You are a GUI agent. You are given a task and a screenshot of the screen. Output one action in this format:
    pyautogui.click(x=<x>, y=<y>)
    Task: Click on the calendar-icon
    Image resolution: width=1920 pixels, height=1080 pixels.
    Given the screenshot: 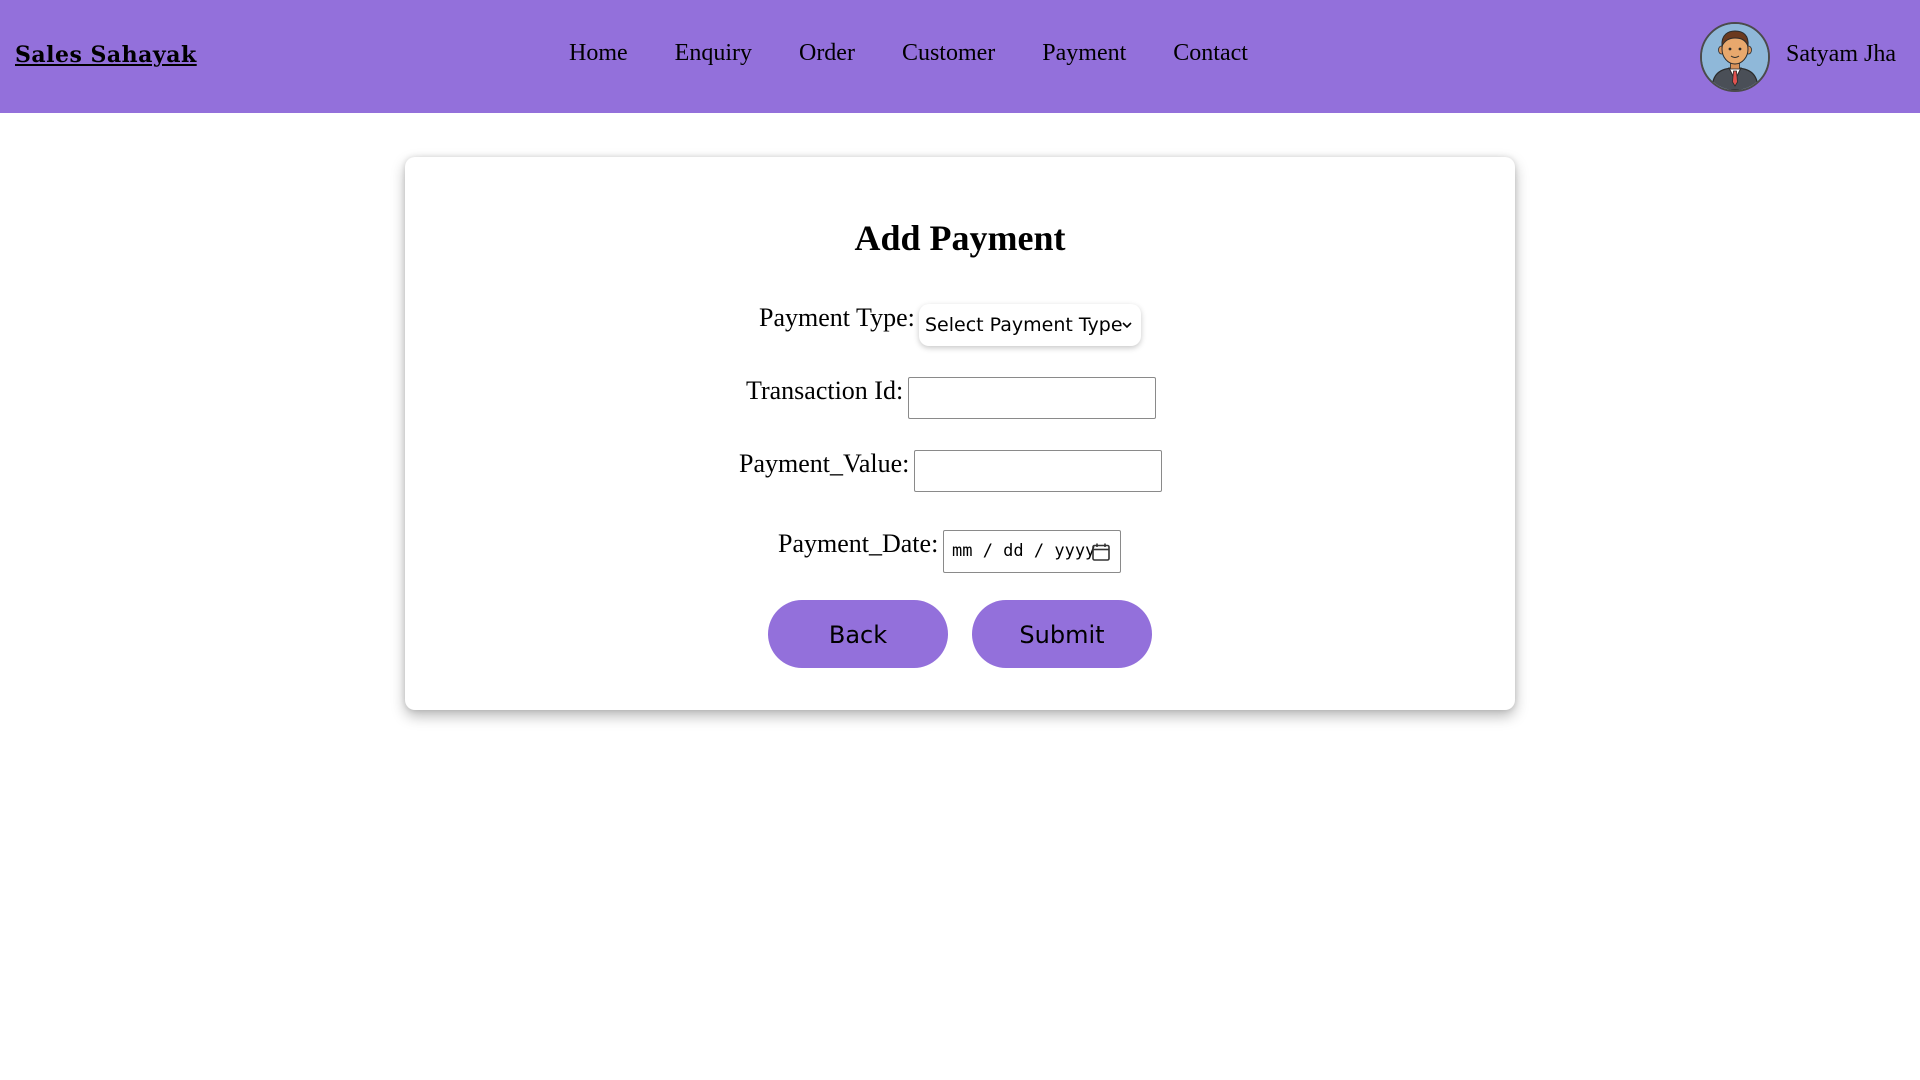 What is the action you would take?
    pyautogui.click(x=1101, y=552)
    